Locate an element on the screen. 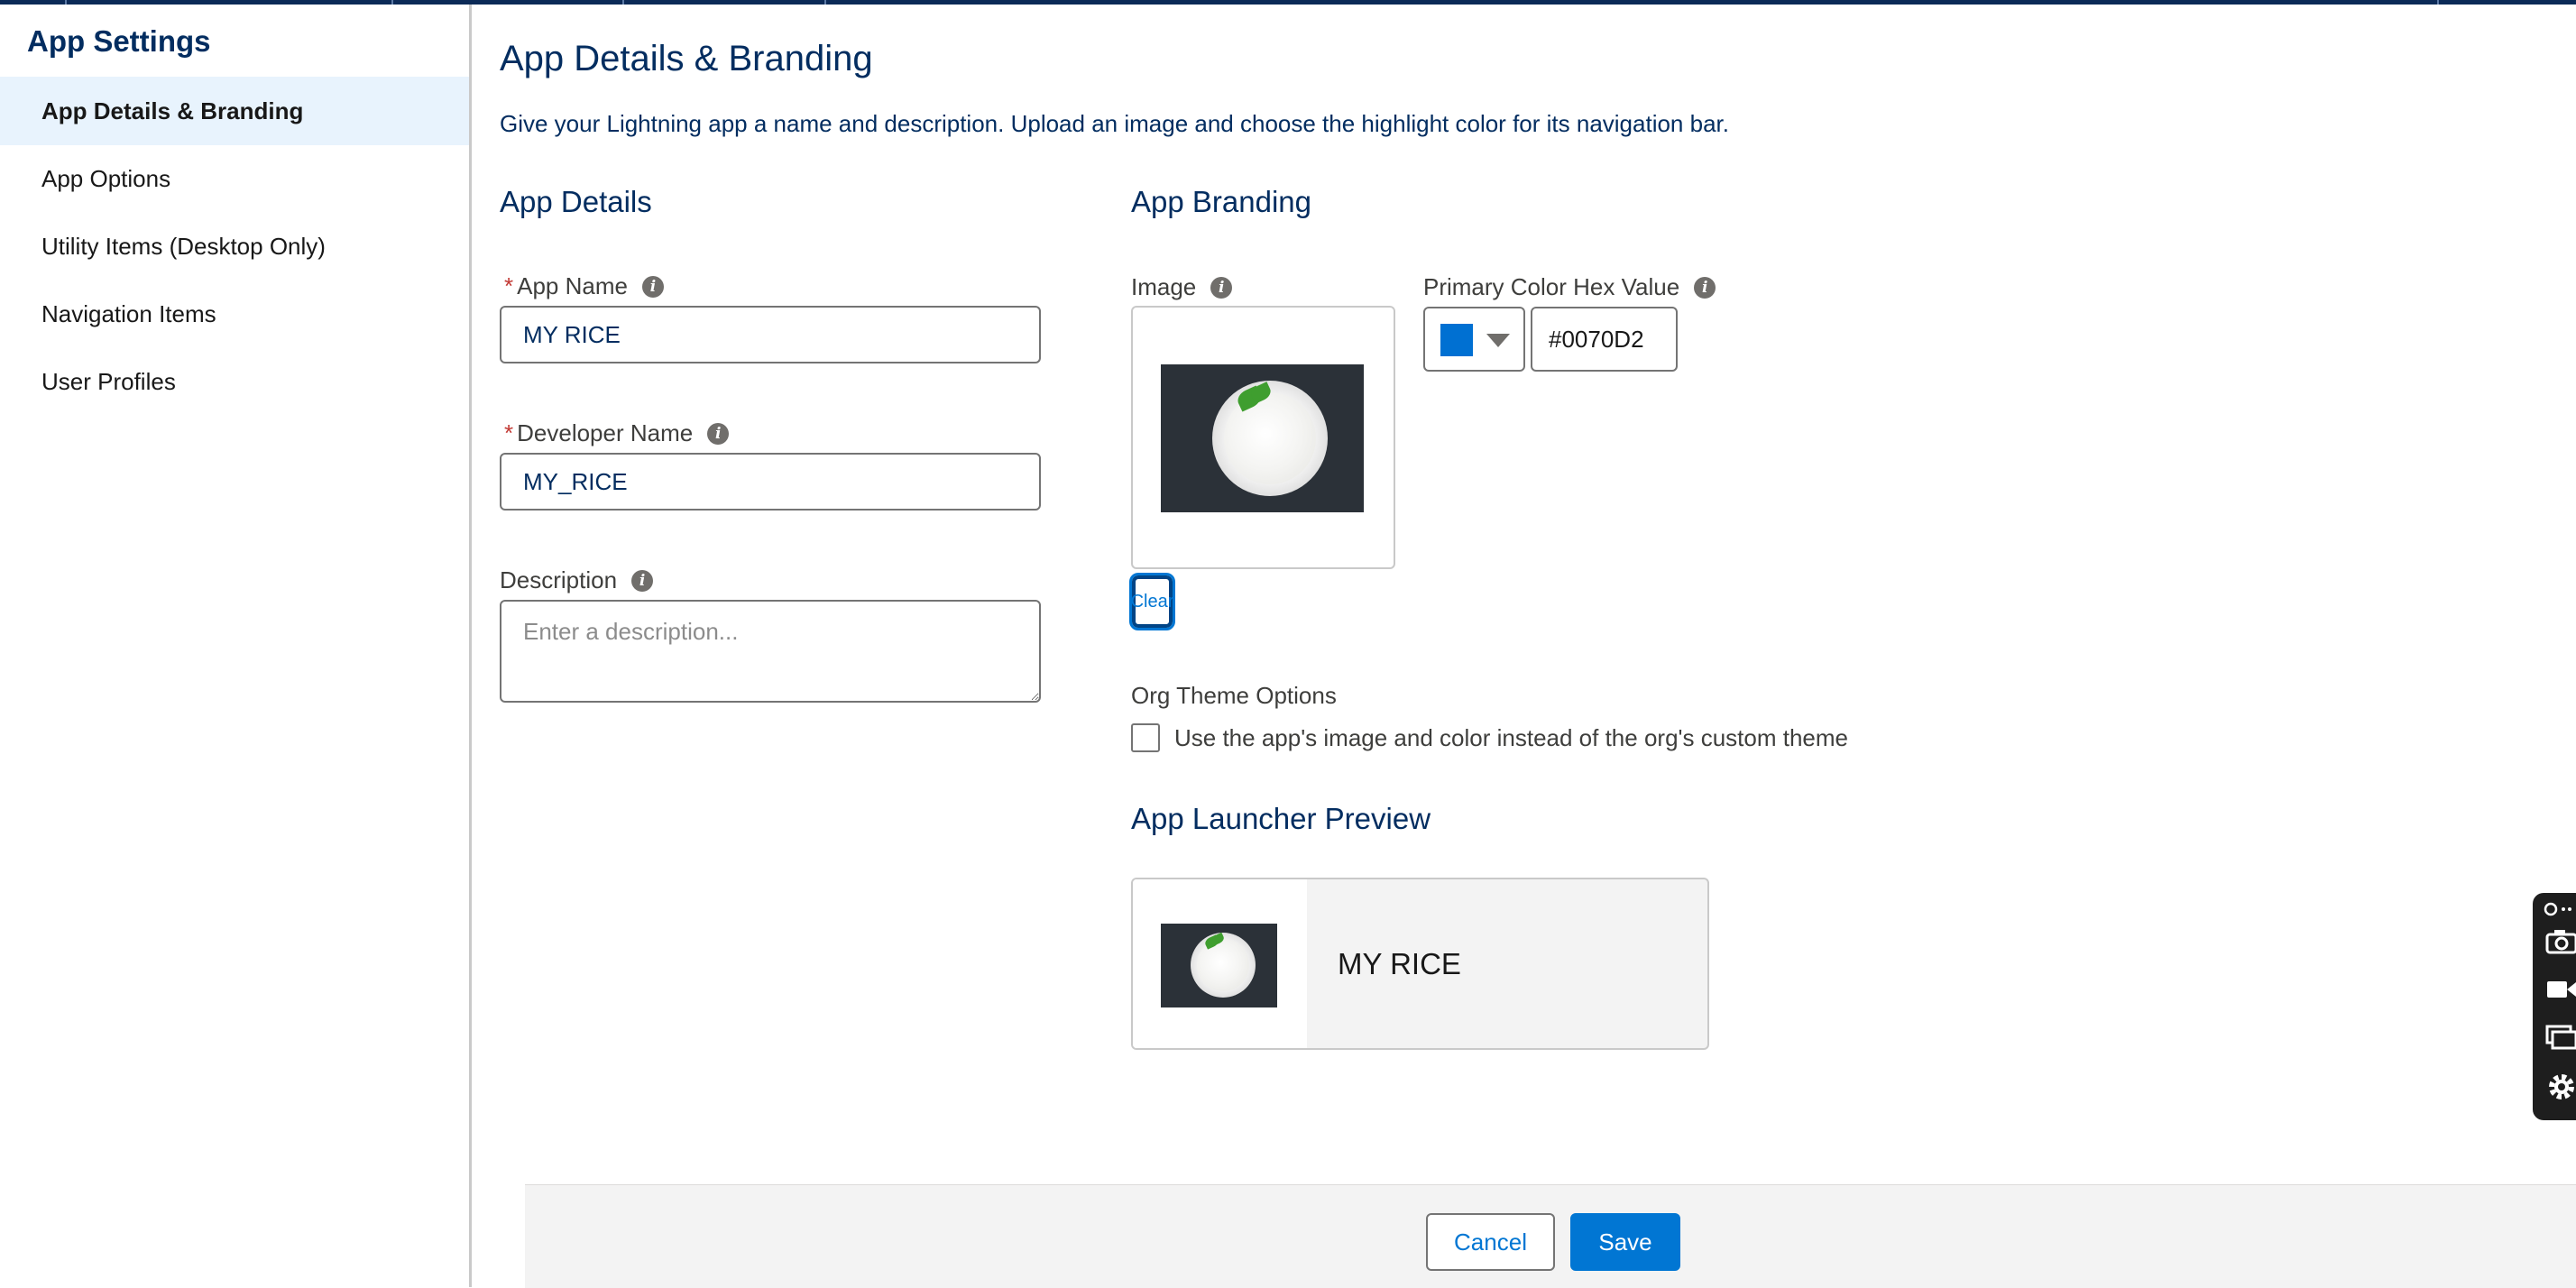 The width and height of the screenshot is (2576, 1288). app-branding-heading: App Branding is located at coordinates (1221, 202).